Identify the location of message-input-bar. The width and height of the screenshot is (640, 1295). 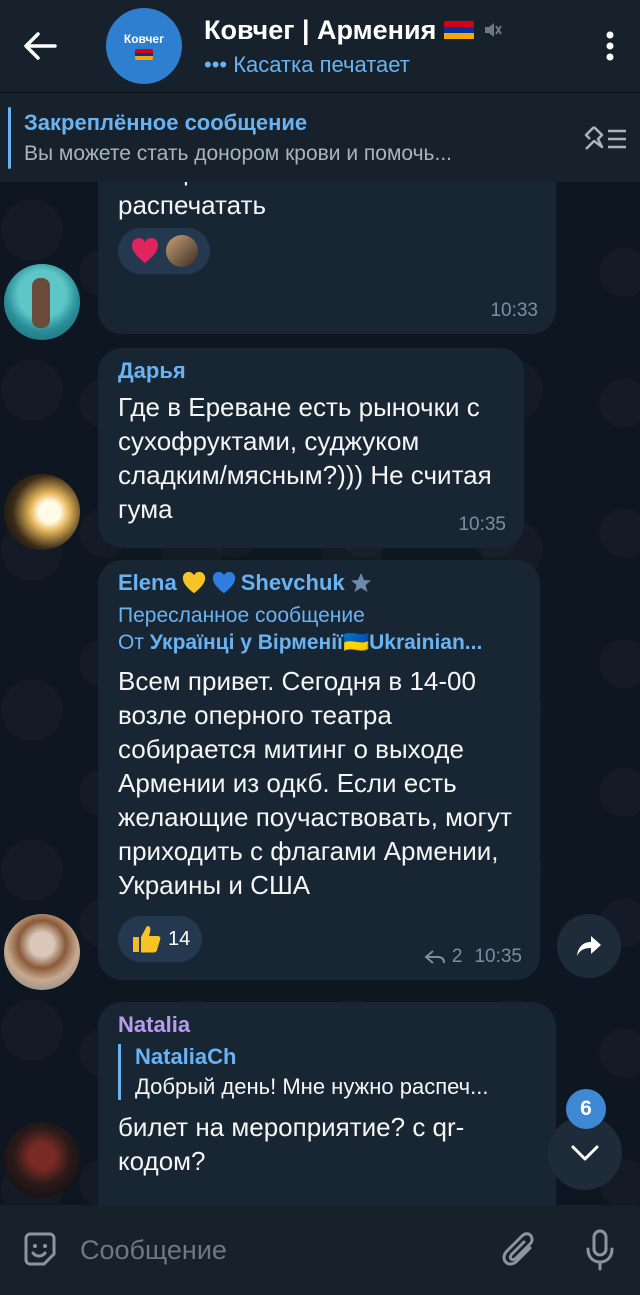
(320, 1250).